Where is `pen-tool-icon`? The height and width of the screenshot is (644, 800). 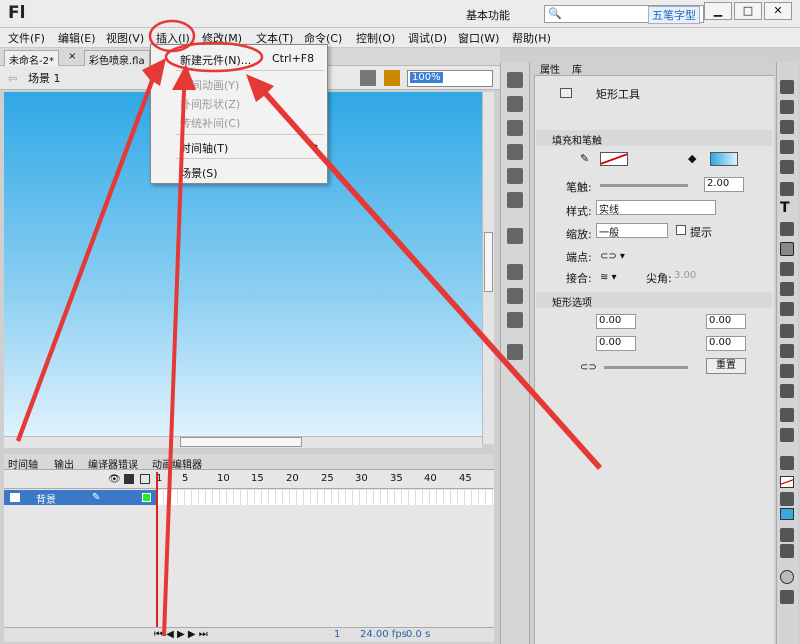 pen-tool-icon is located at coordinates (787, 189).